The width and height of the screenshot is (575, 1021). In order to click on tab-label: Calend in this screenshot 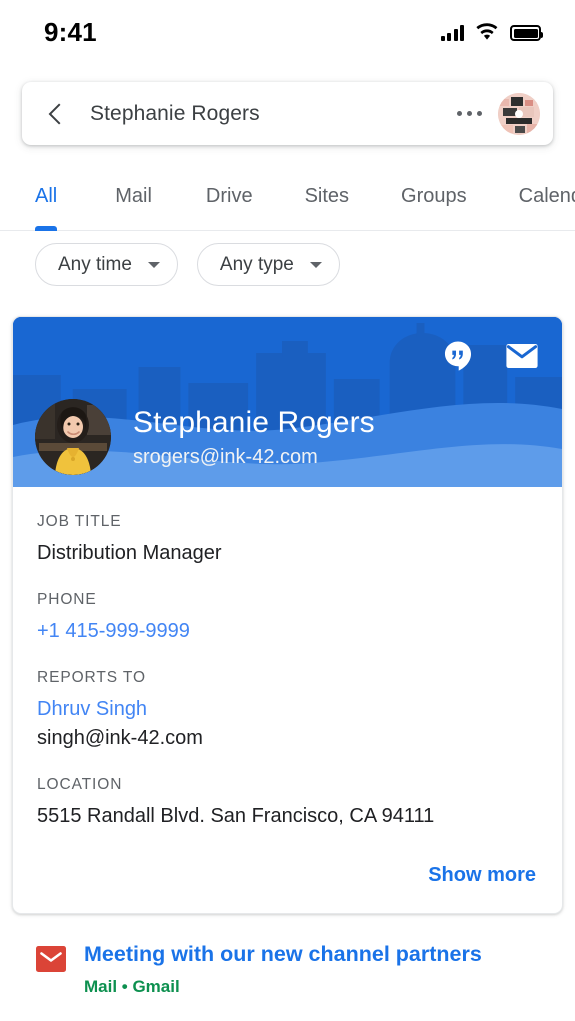, I will do `click(546, 196)`.